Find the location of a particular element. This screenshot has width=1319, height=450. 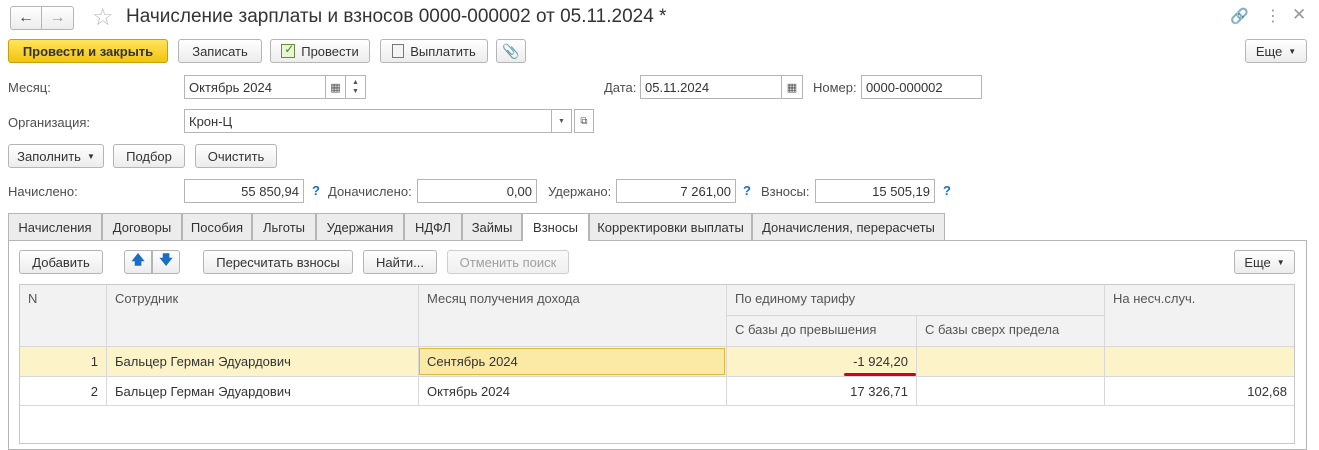

arrow-down-icon: 🡇 is located at coordinates (166, 259).